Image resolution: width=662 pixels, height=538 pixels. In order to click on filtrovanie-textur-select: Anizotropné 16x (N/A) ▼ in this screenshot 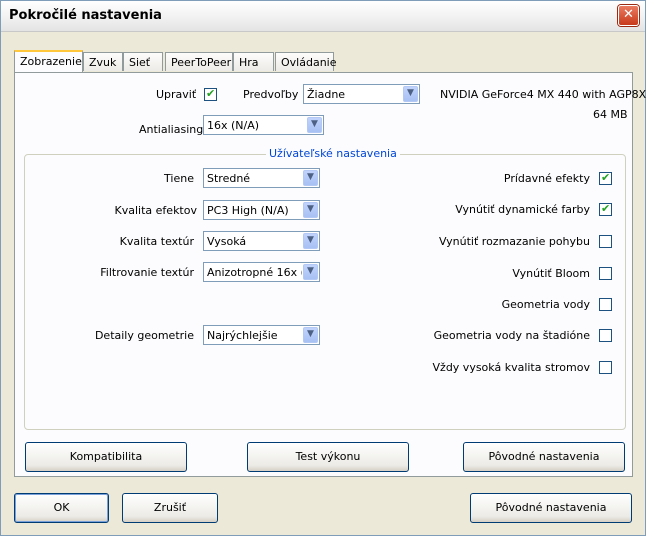, I will do `click(261, 272)`.